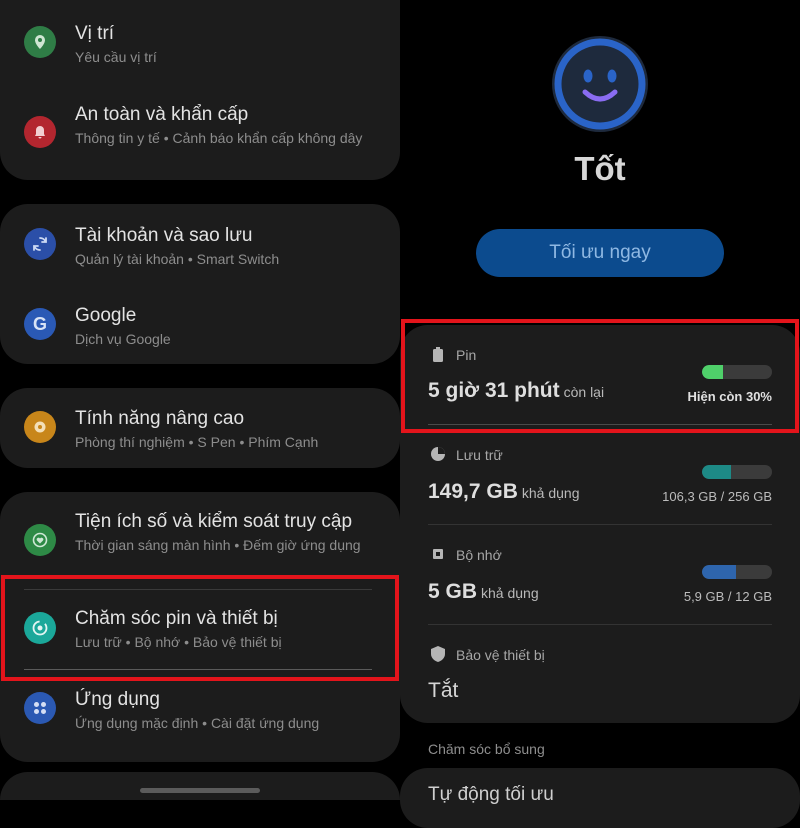  I want to click on memory-usage-text: 5,9 GB / 12 GB, so click(727, 596).